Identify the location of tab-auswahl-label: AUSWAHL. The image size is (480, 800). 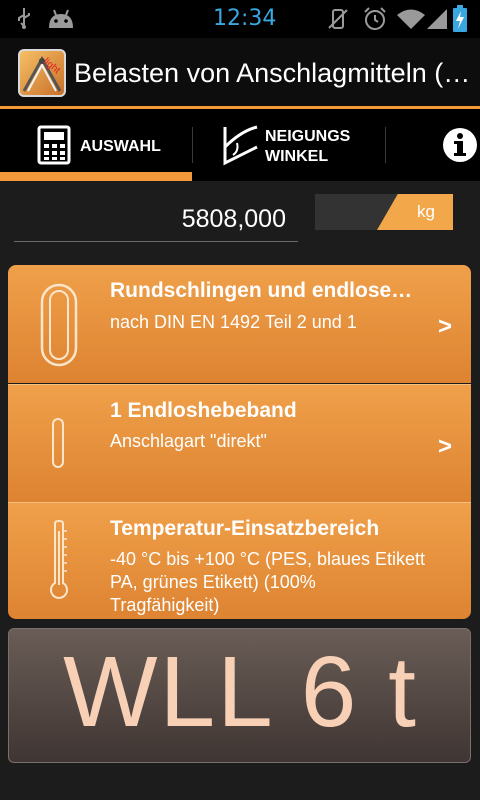
(120, 146).